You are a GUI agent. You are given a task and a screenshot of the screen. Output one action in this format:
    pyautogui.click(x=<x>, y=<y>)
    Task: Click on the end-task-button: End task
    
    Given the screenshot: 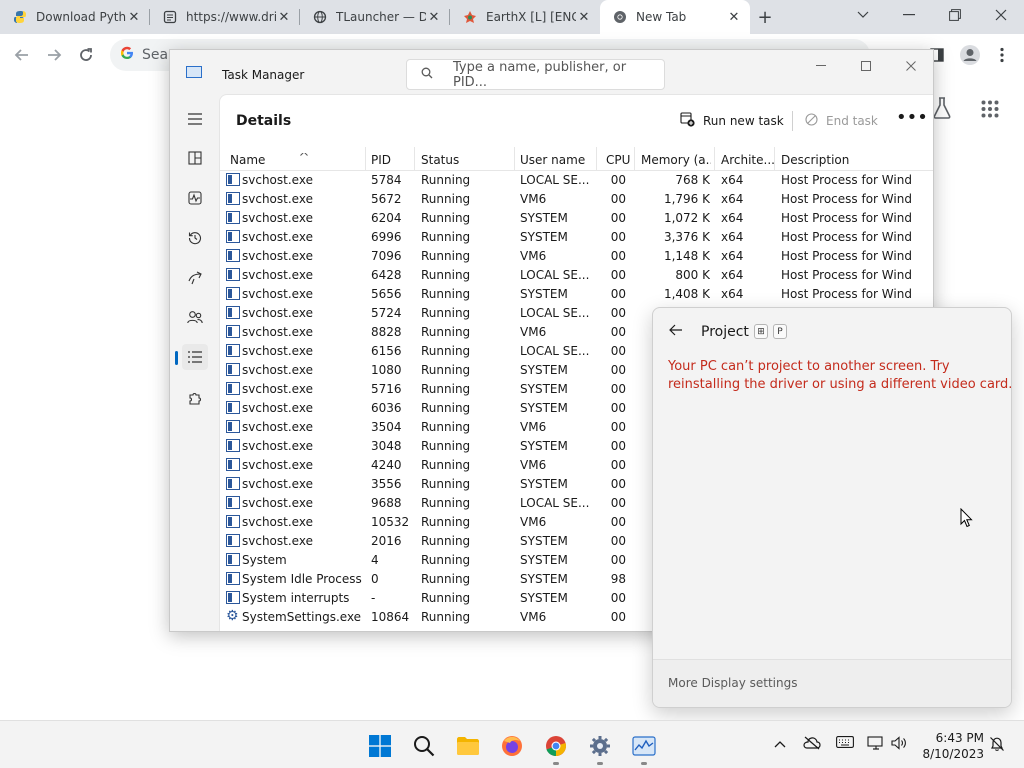 What is the action you would take?
    pyautogui.click(x=841, y=121)
    